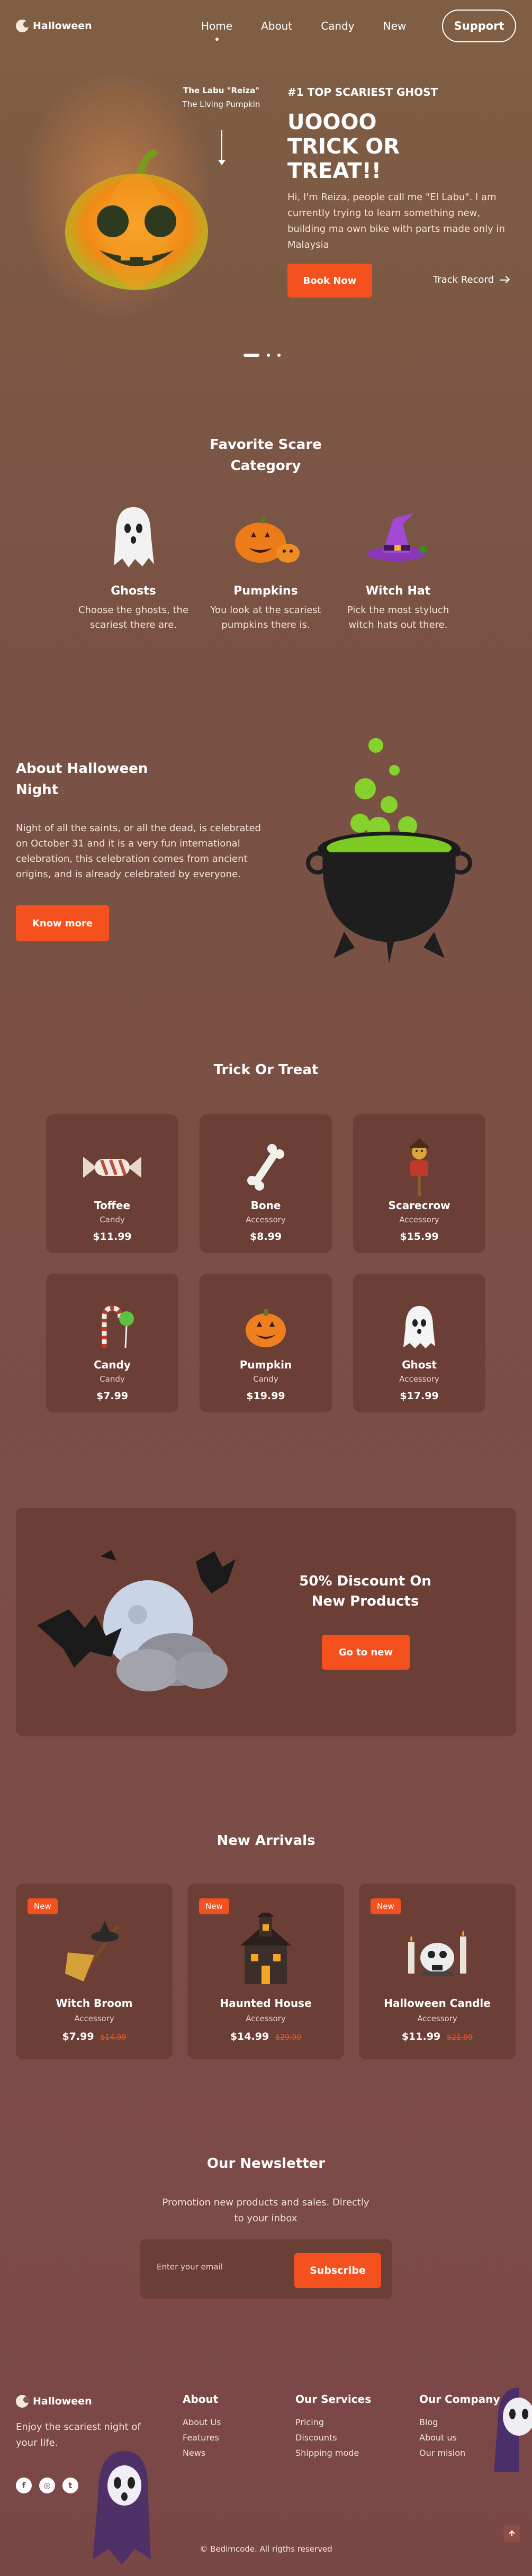 The image size is (532, 2576). I want to click on caption-arrow-icon, so click(222, 148).